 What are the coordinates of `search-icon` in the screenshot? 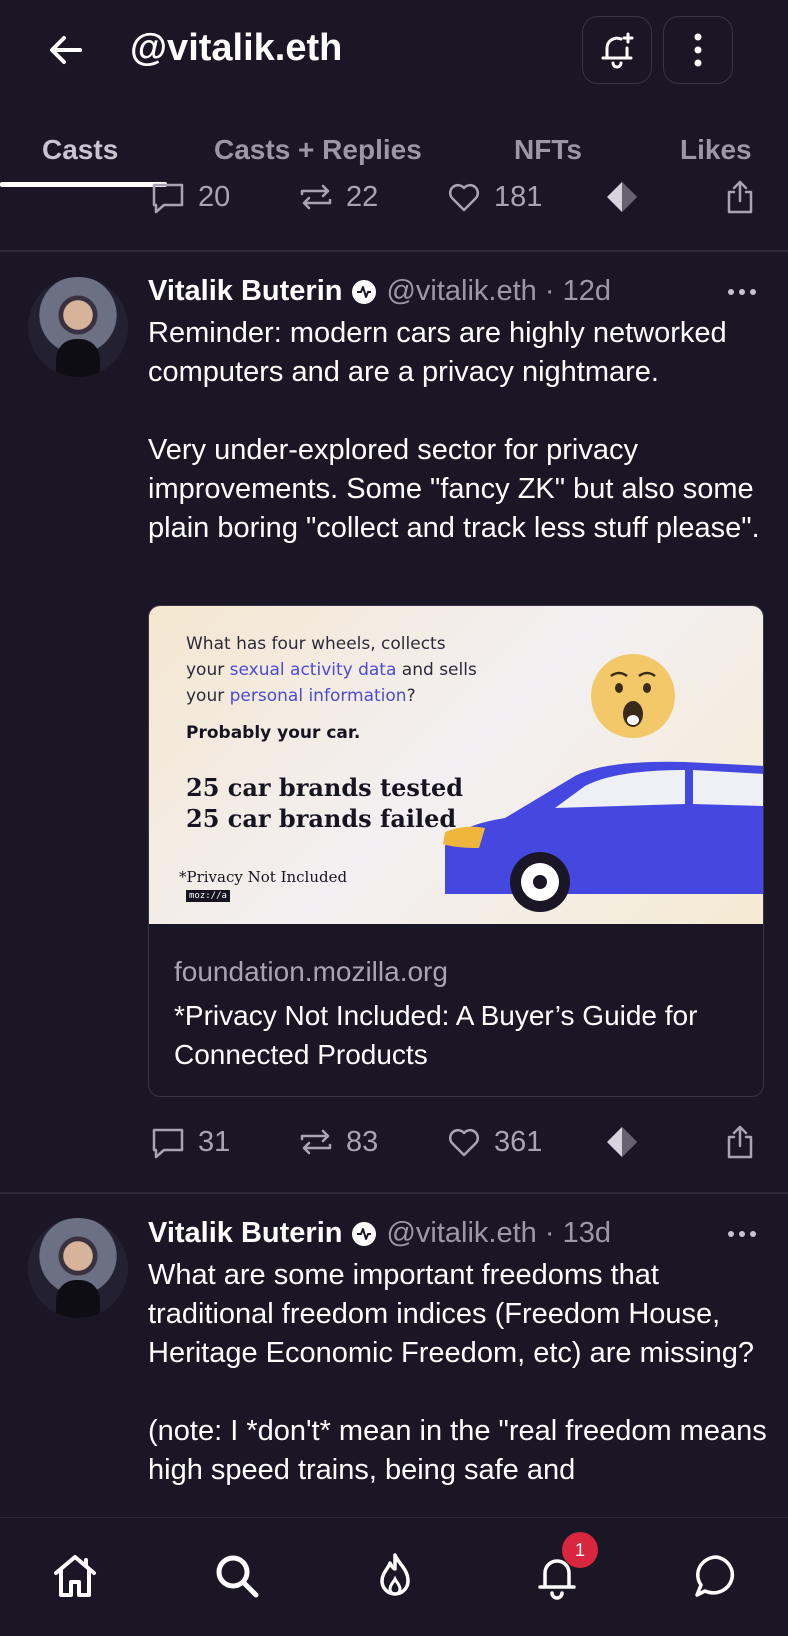 It's located at (237, 1576).